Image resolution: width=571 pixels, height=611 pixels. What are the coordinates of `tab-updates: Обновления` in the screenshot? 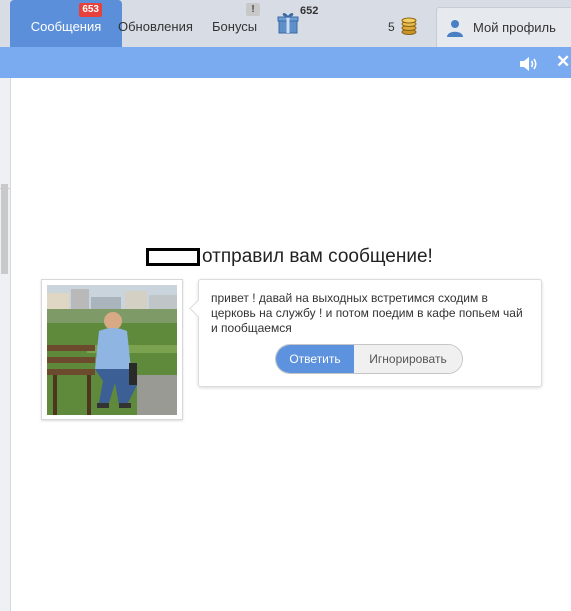 It's located at (155, 23).